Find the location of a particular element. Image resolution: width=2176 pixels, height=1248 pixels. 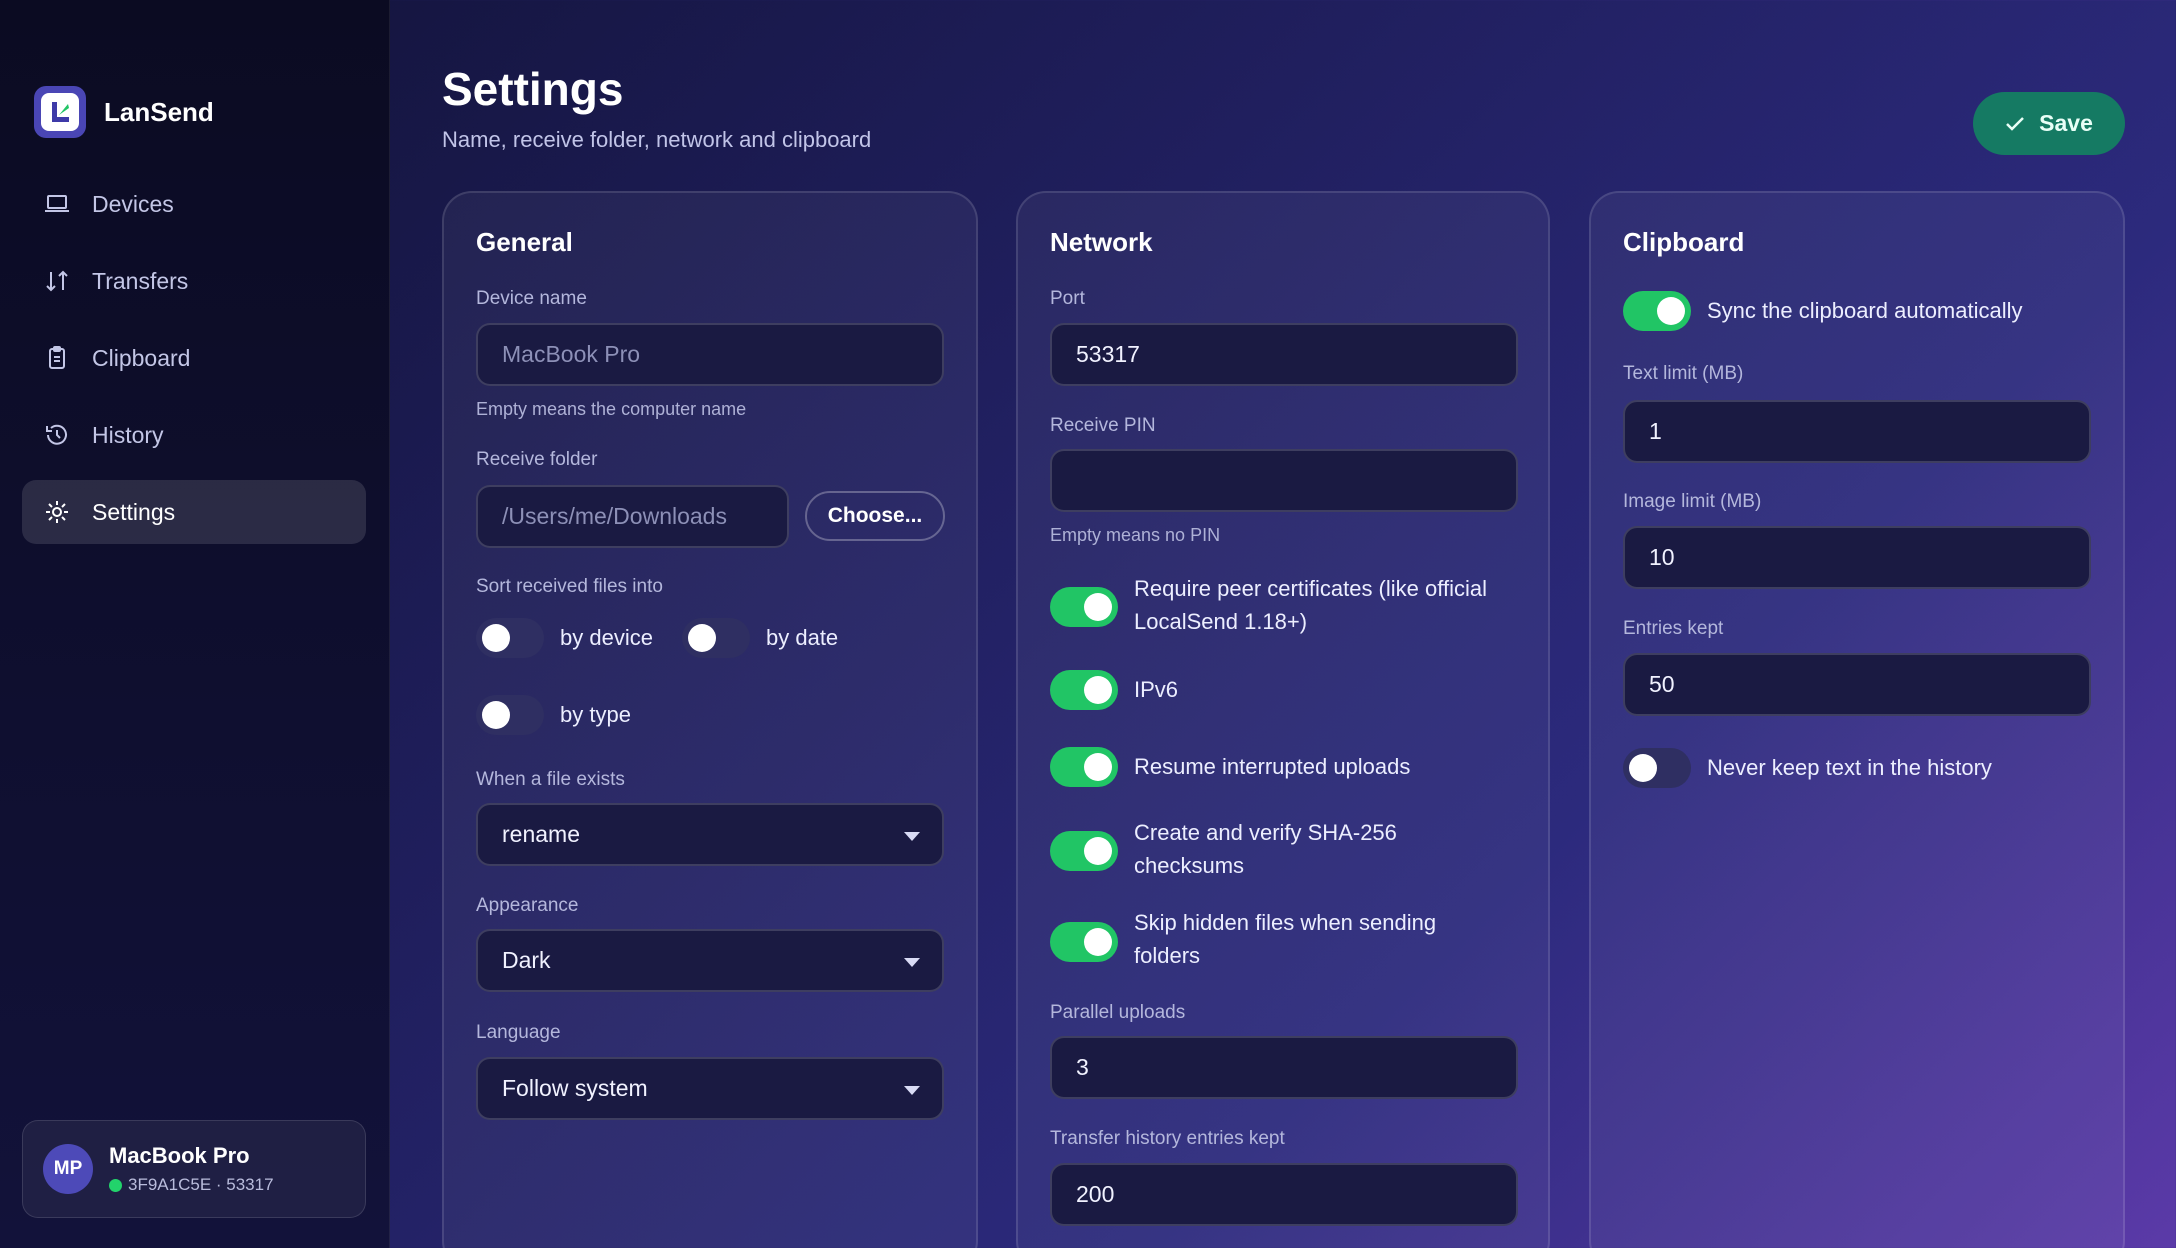

gear-icon is located at coordinates (57, 512).